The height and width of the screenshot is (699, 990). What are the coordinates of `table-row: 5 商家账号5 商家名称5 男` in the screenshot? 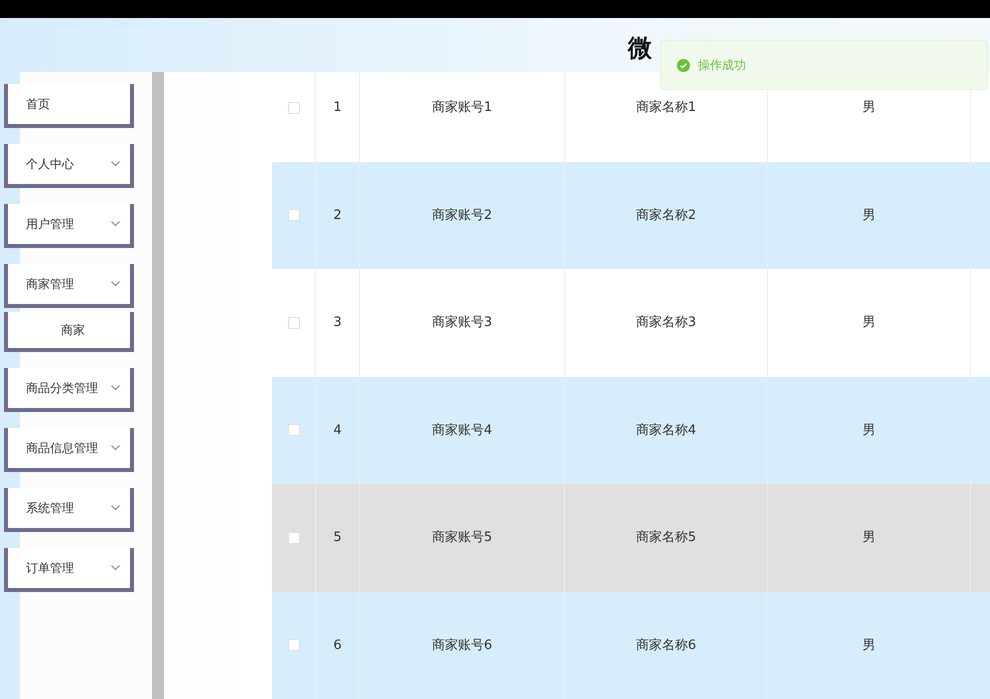 It's located at (631, 538).